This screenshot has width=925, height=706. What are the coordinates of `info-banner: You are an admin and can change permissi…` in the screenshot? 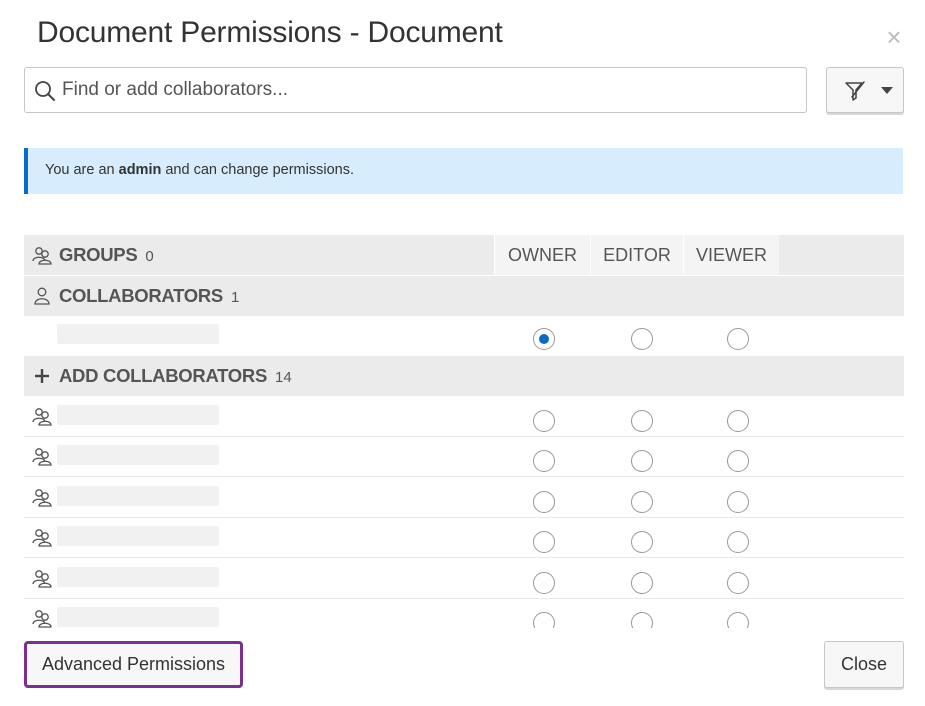 It's located at (463, 171).